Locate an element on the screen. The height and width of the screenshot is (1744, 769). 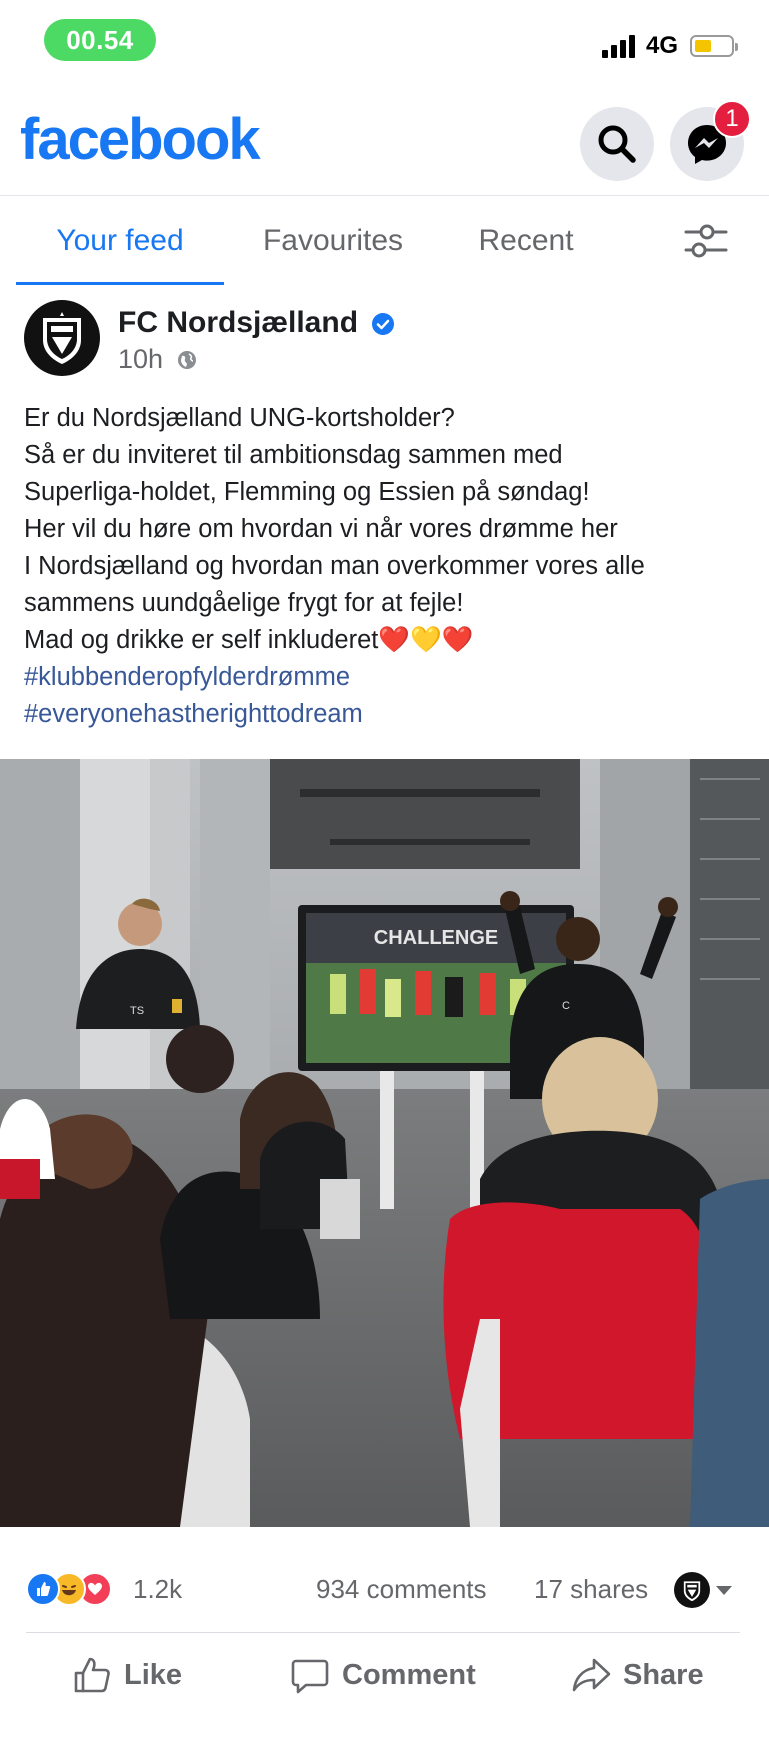
feed-tabs: Your feed Favourites Recent is located at coordinates (384, 241).